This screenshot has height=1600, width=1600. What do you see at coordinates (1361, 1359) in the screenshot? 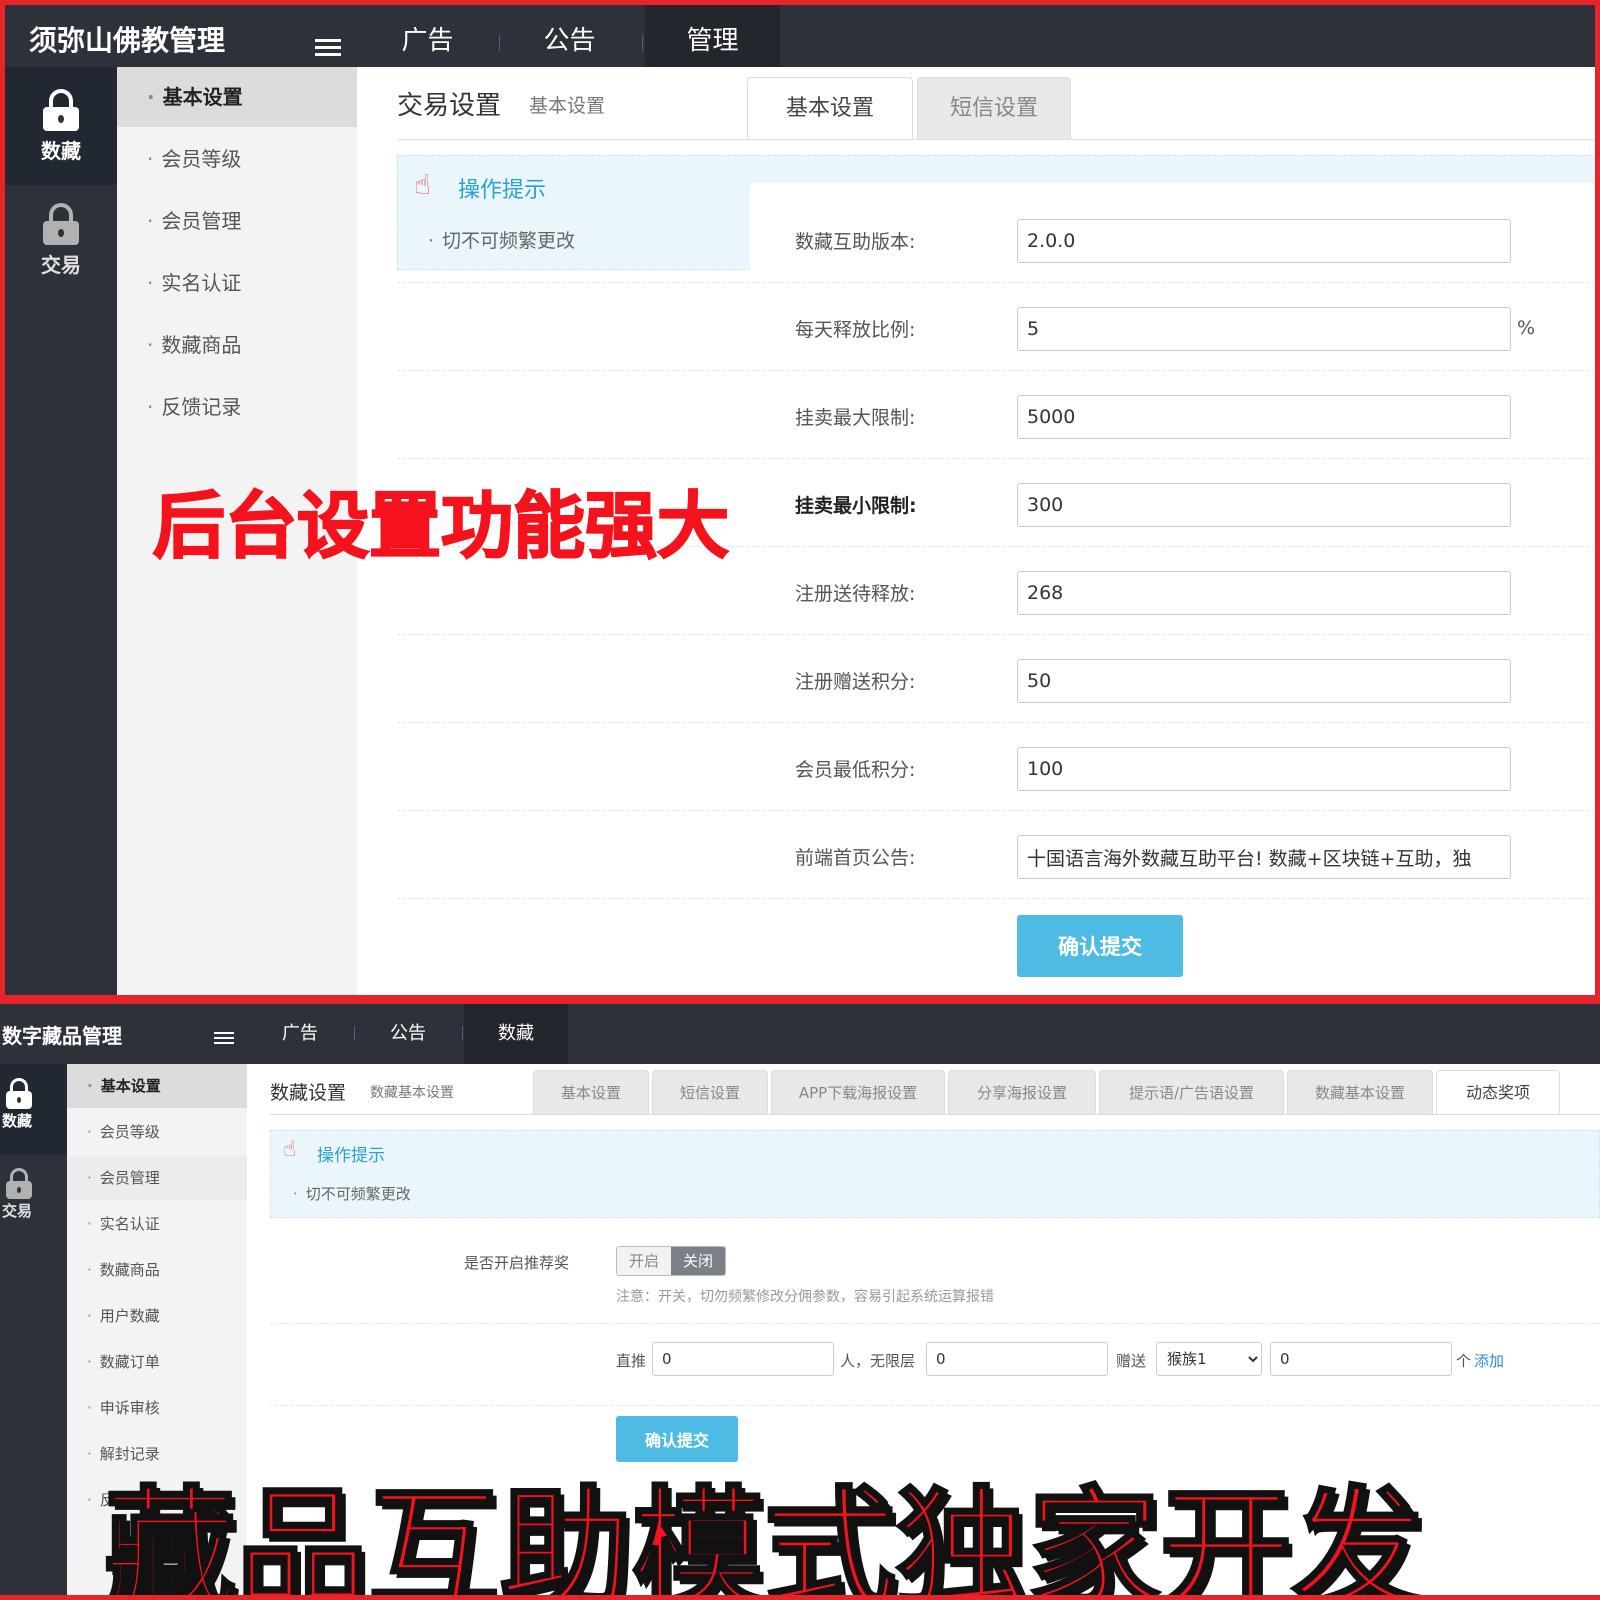
I see `reward-amount-input` at bounding box center [1361, 1359].